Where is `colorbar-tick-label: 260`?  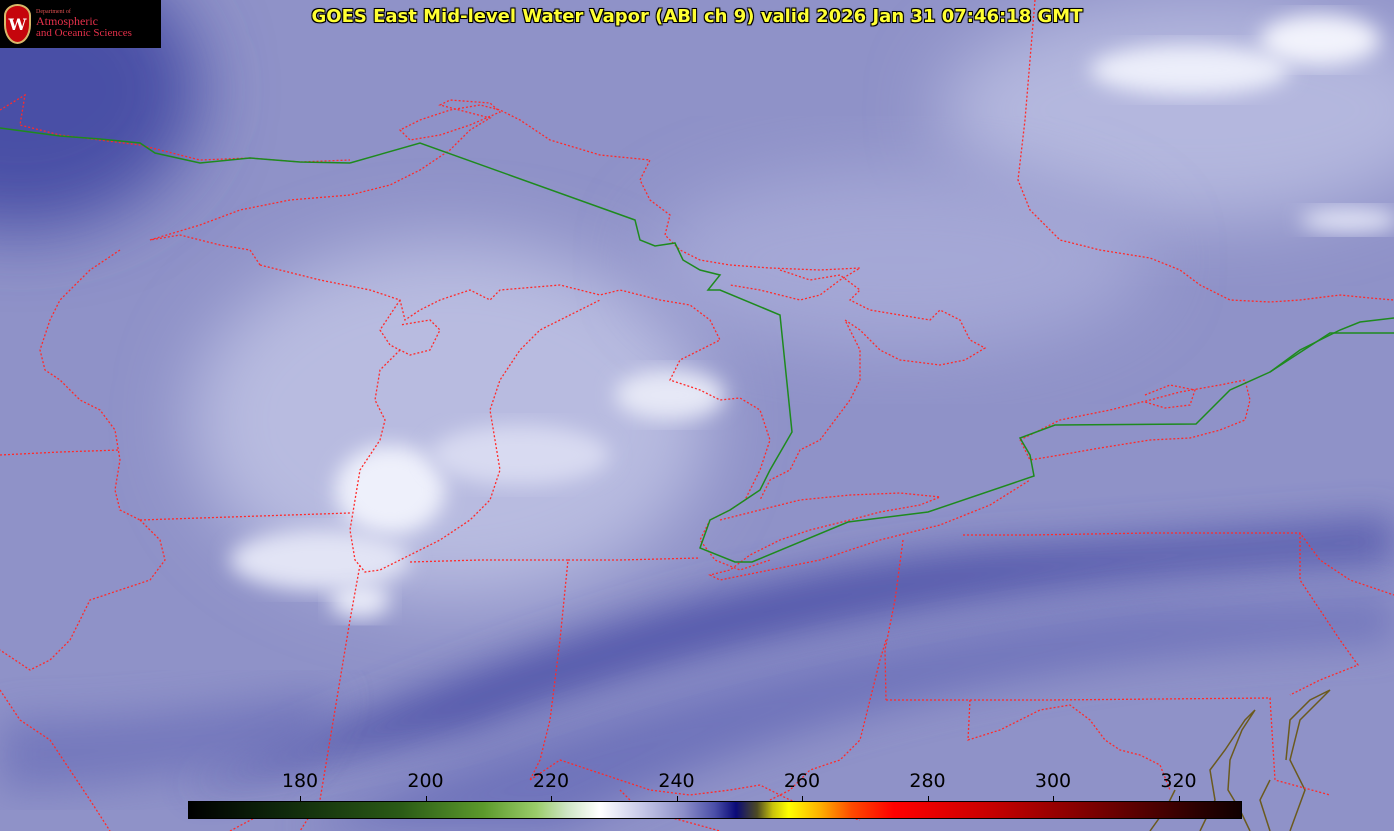
colorbar-tick-label: 260 is located at coordinates (802, 781).